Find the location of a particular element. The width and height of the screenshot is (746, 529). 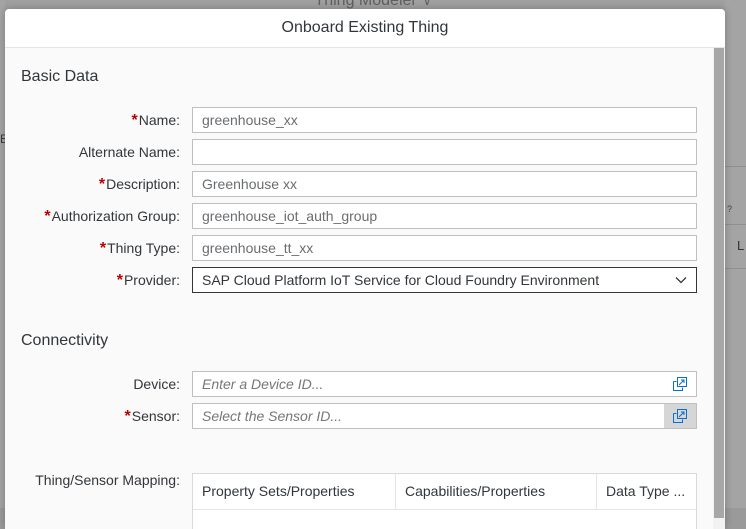

sensor-value-help-button is located at coordinates (680, 416).